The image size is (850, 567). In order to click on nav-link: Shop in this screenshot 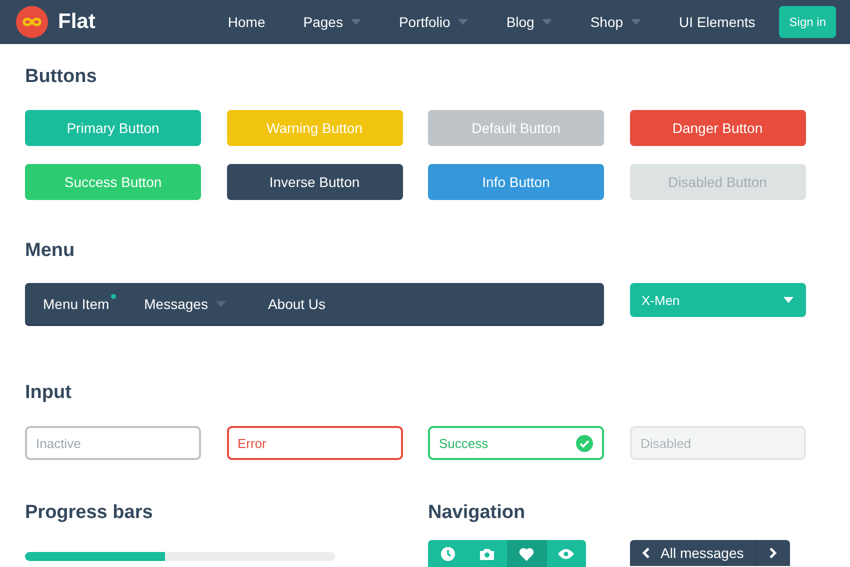, I will do `click(616, 22)`.